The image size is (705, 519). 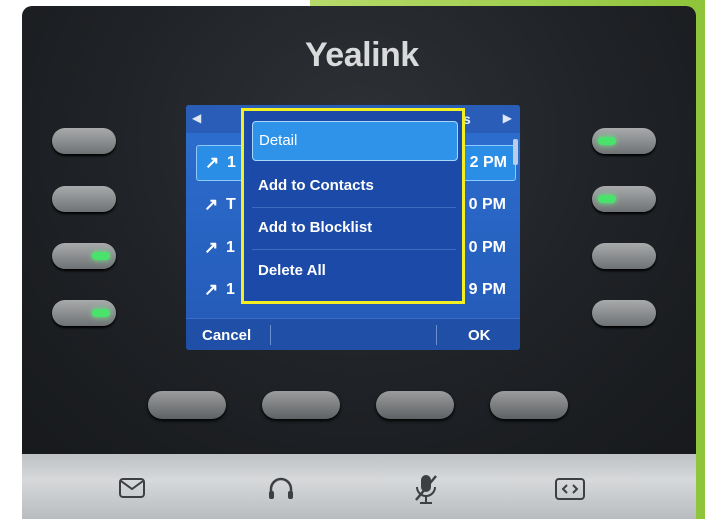 What do you see at coordinates (231, 204) in the screenshot?
I see `history-name: T` at bounding box center [231, 204].